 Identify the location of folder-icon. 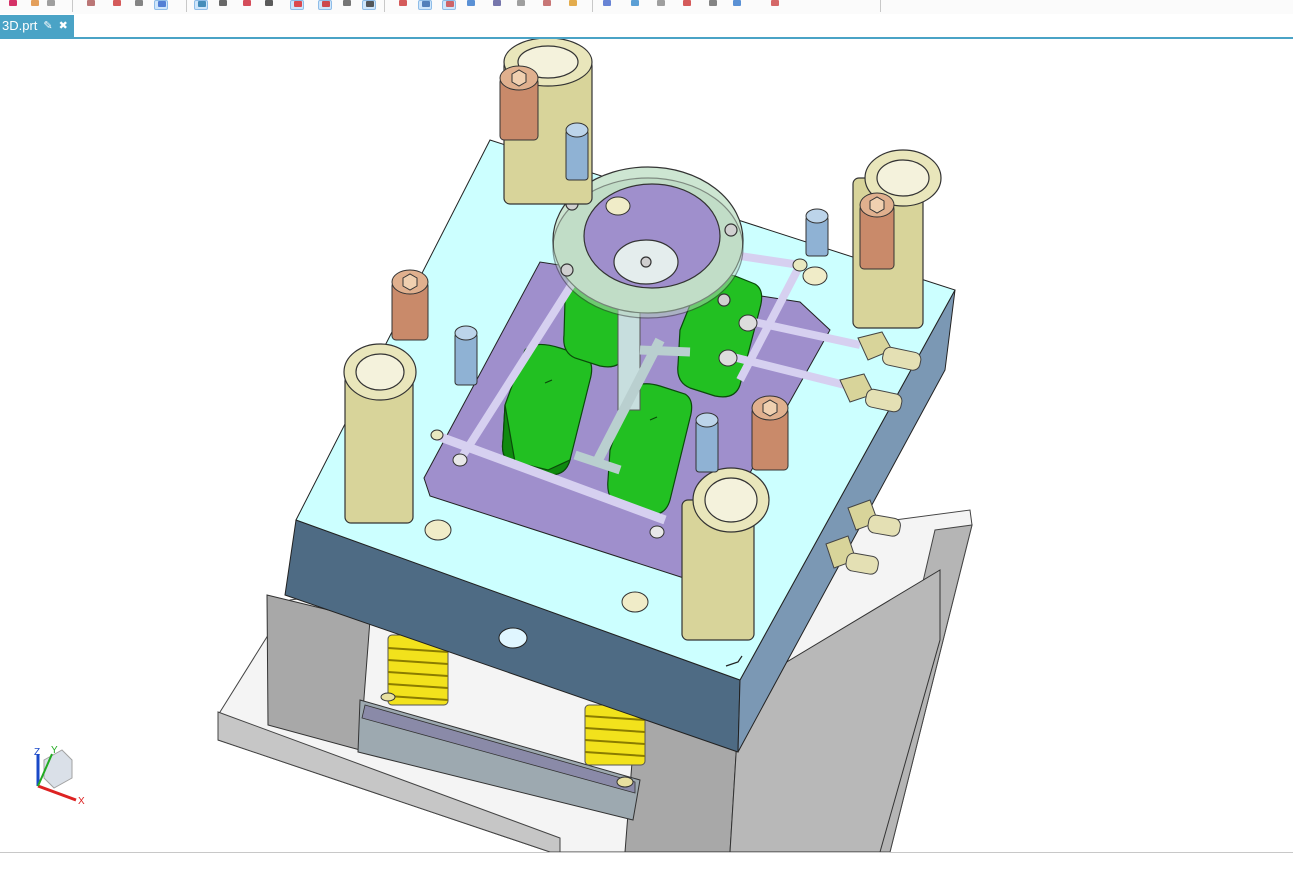
(573, 5).